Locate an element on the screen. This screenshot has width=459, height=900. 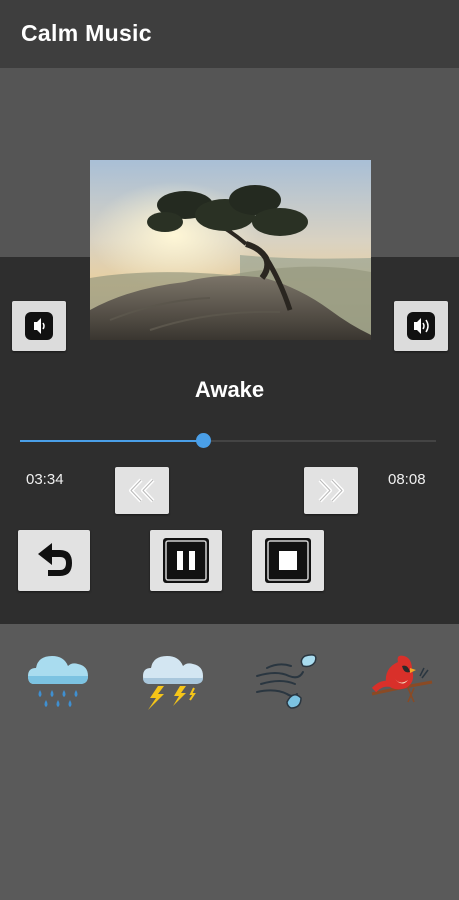
bird-sound-button is located at coordinates (402, 682).